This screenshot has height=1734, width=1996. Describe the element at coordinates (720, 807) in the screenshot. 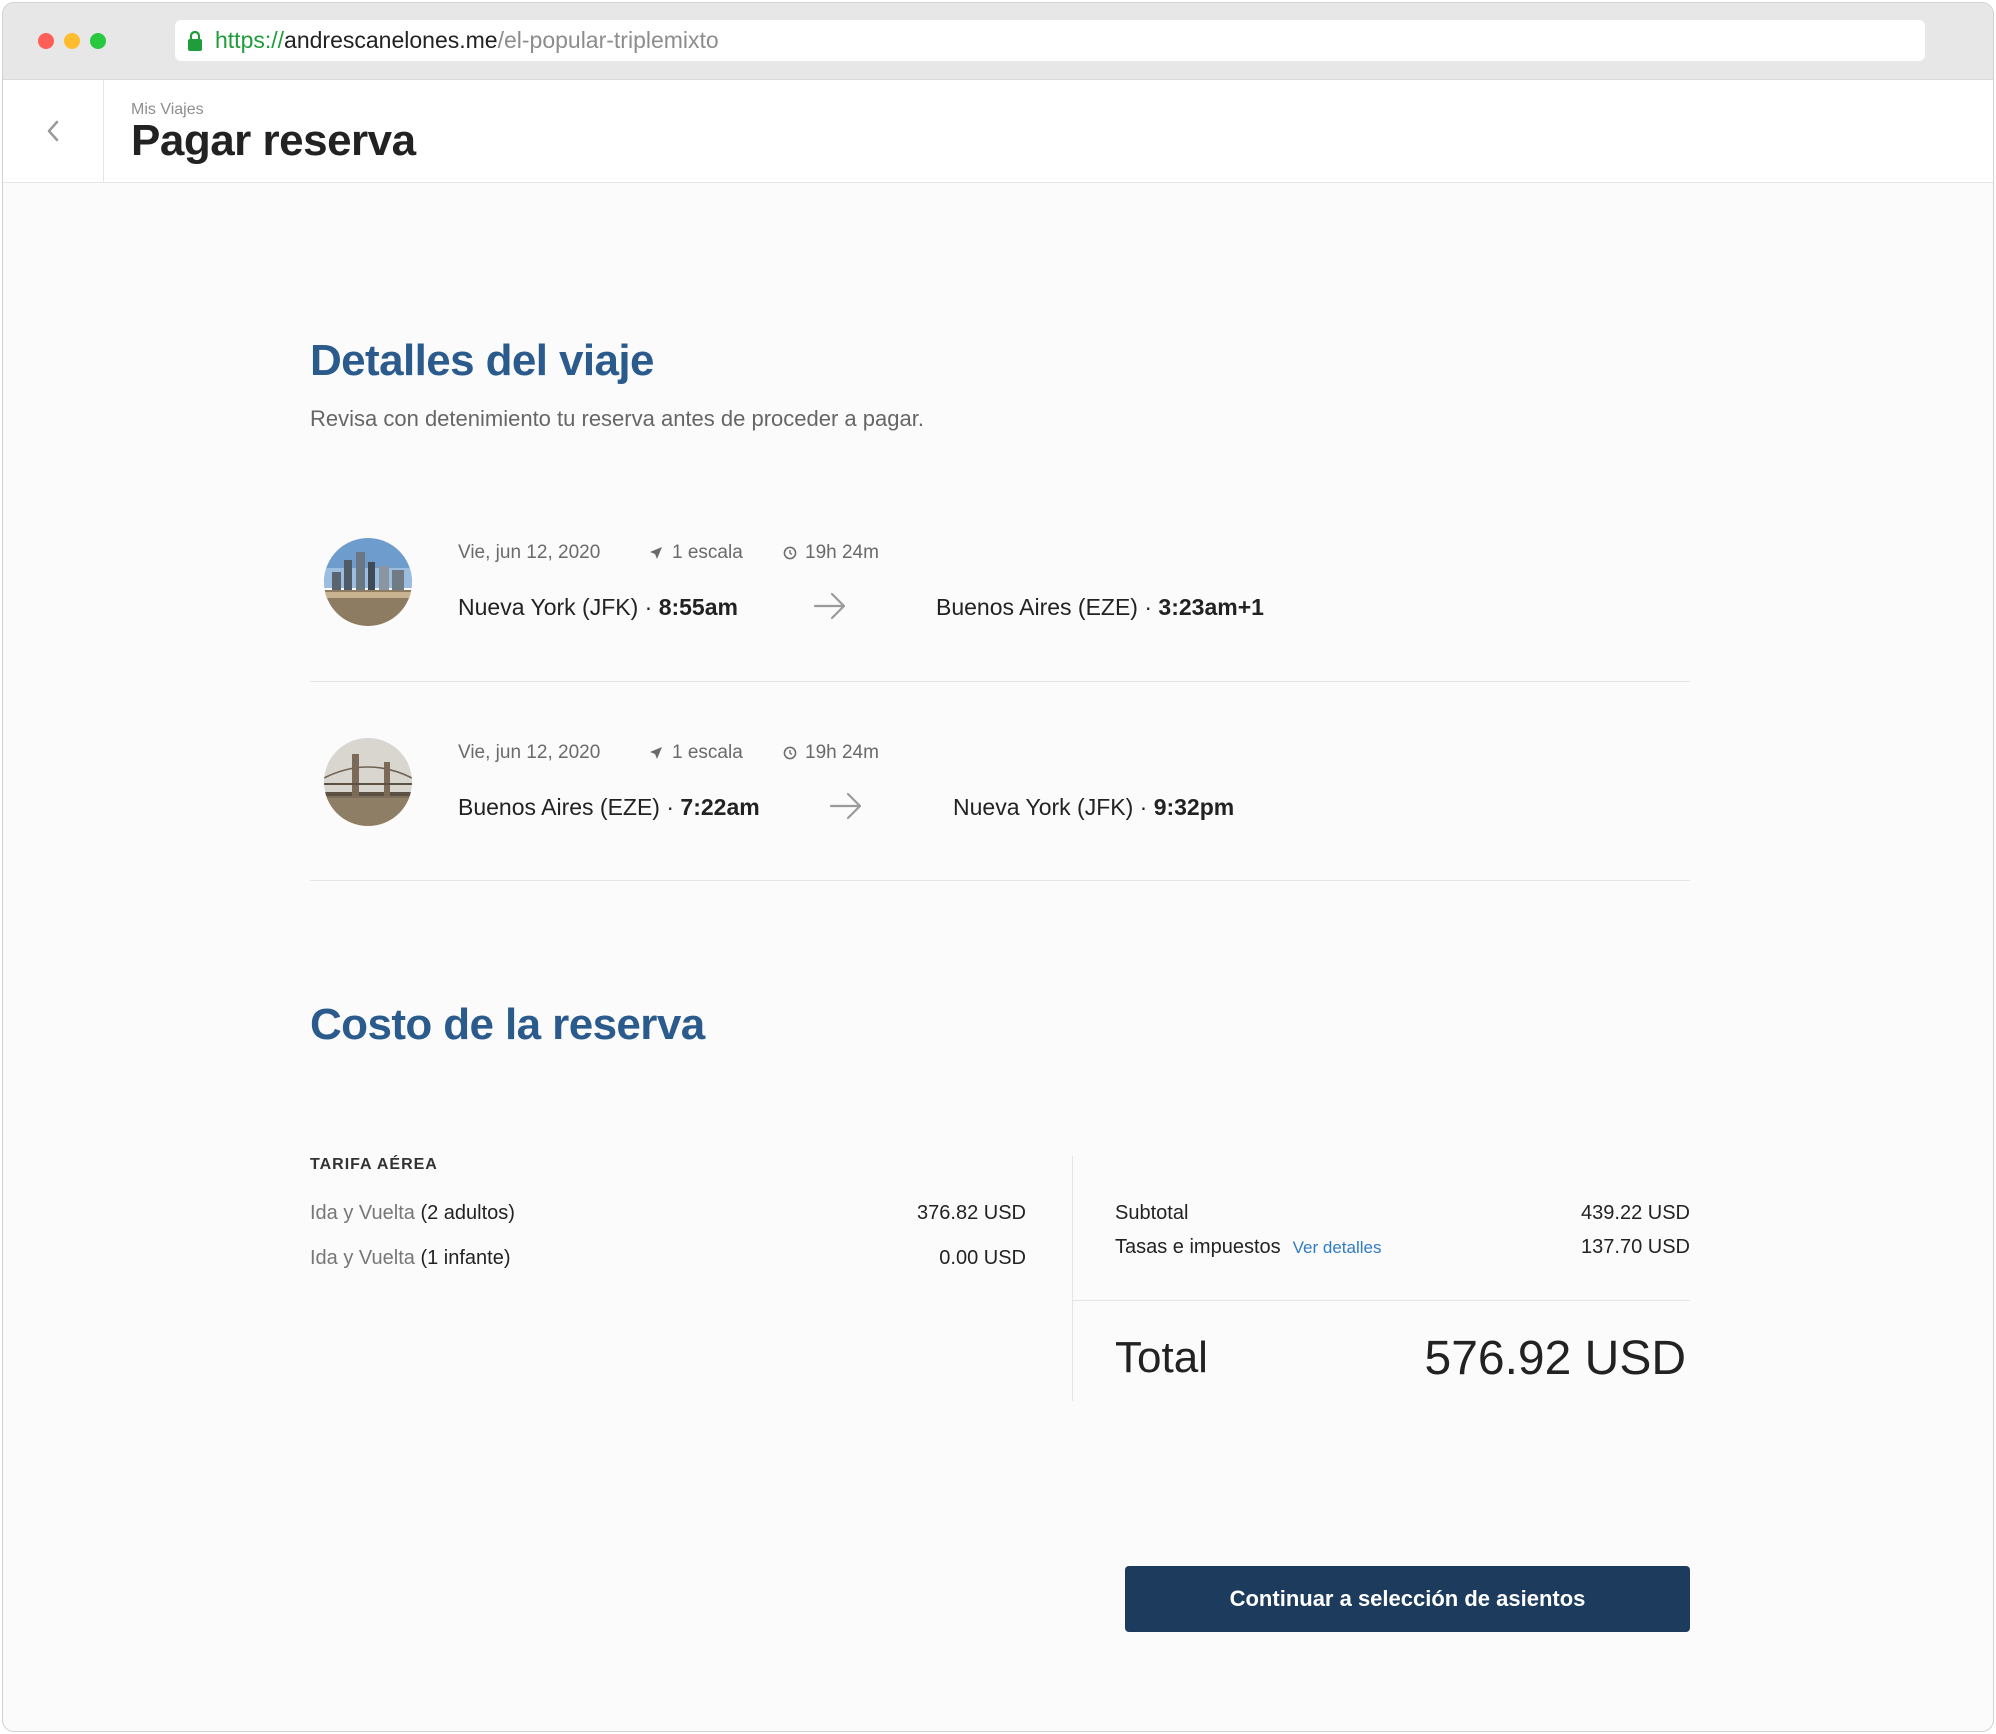

I see `departure-time: 7:22am` at that location.